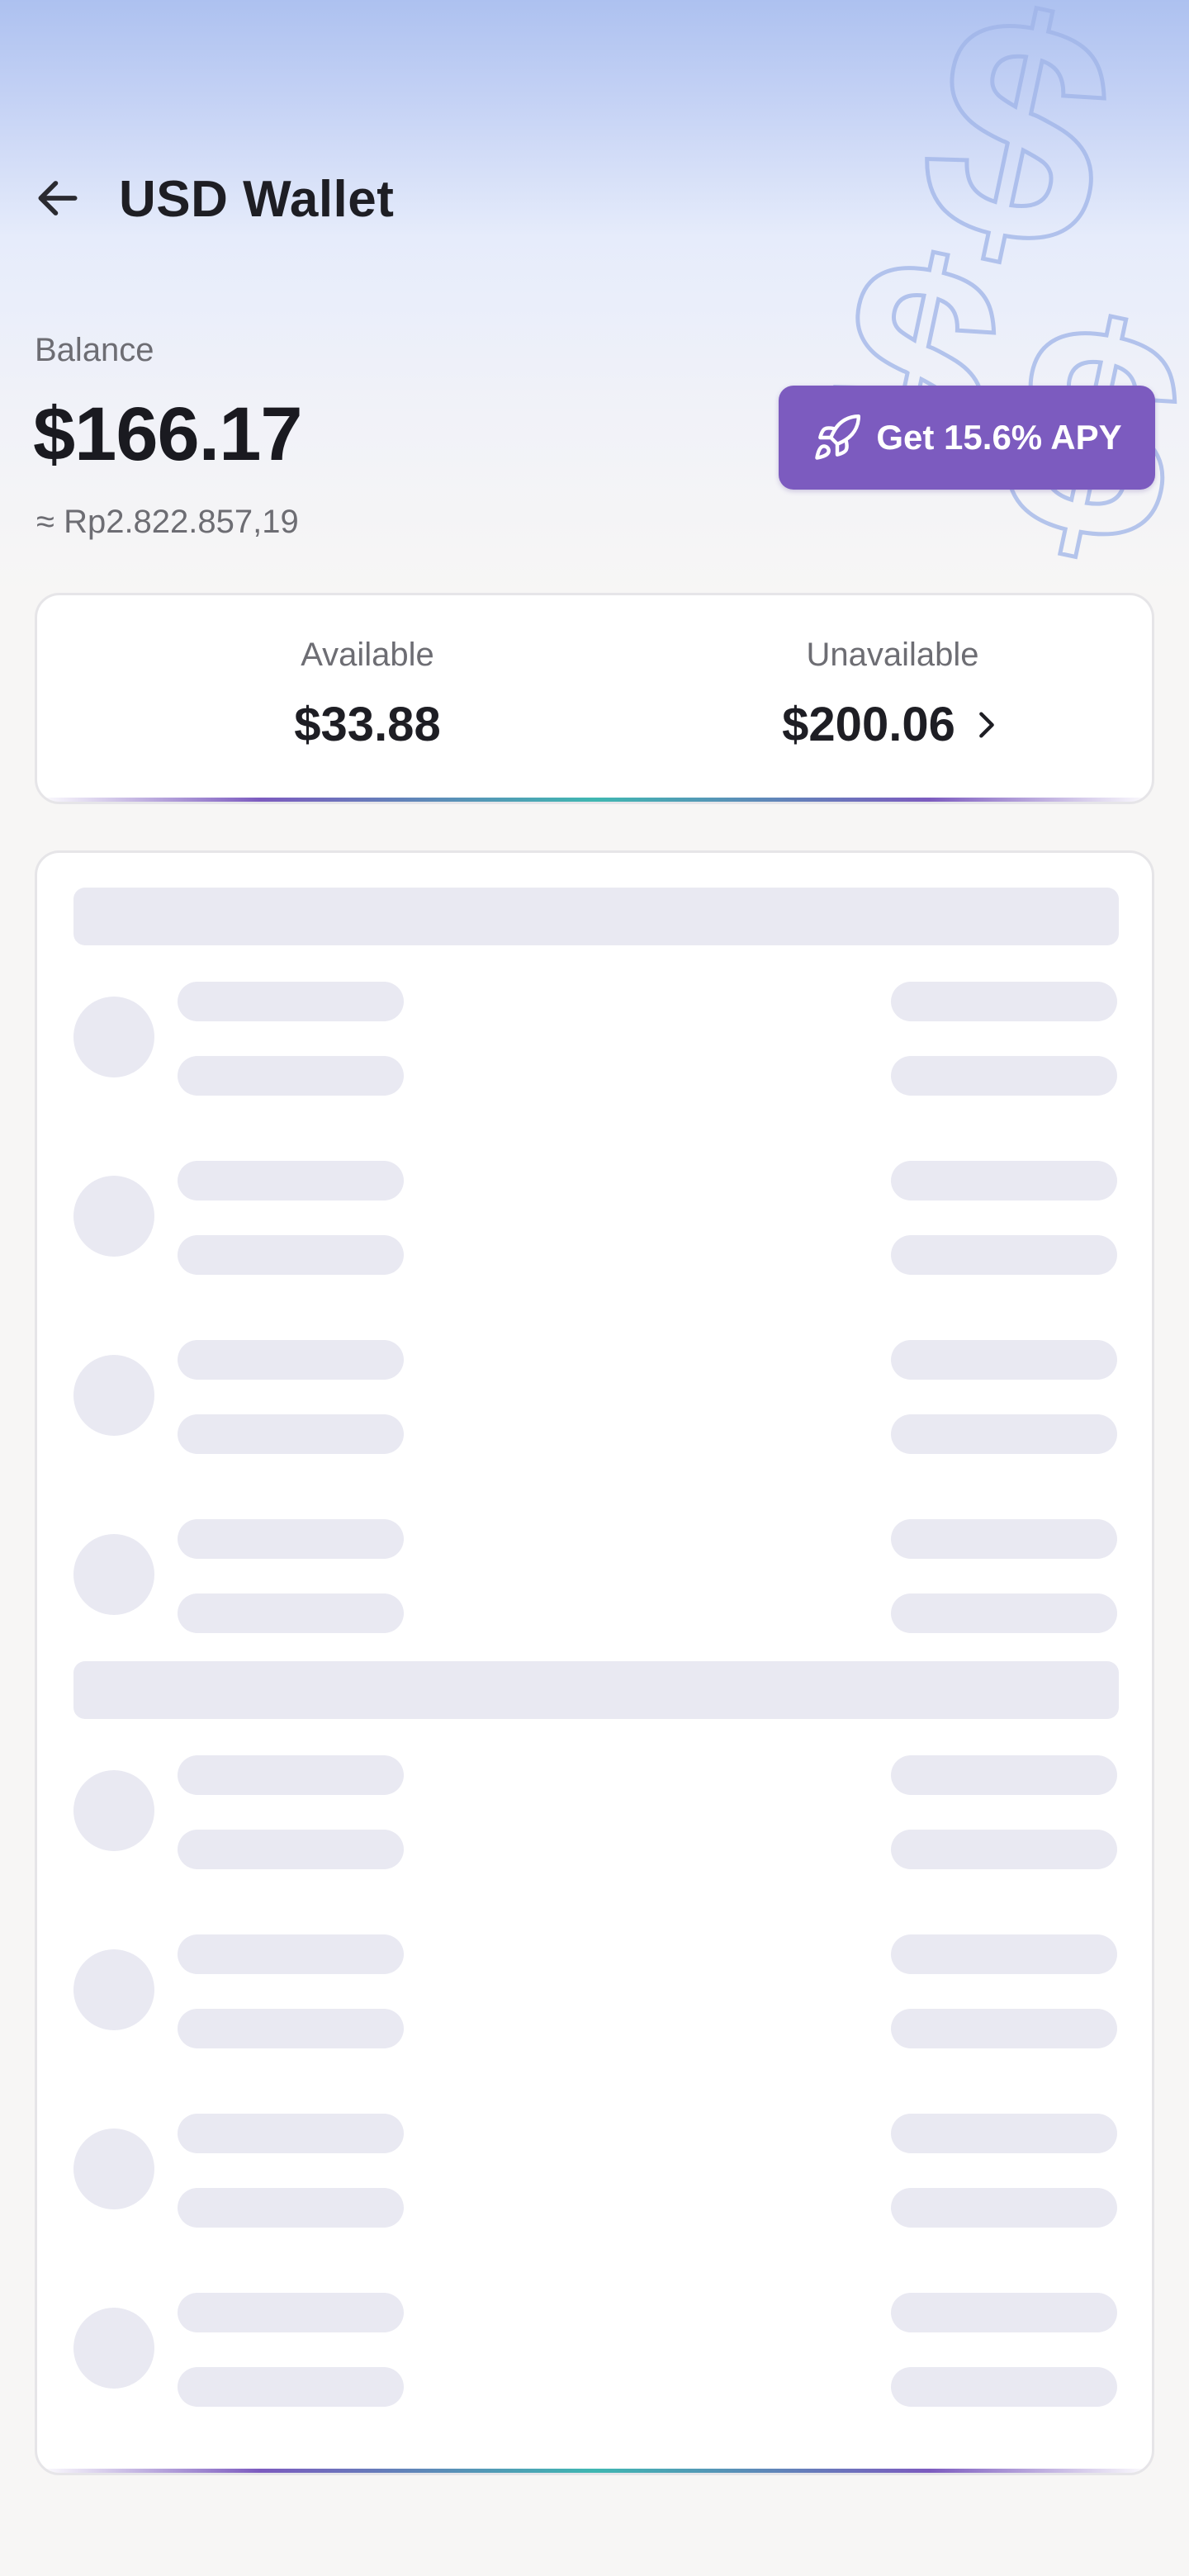 This screenshot has height=2576, width=1189. I want to click on unavailable-value: $200.06, so click(868, 724).